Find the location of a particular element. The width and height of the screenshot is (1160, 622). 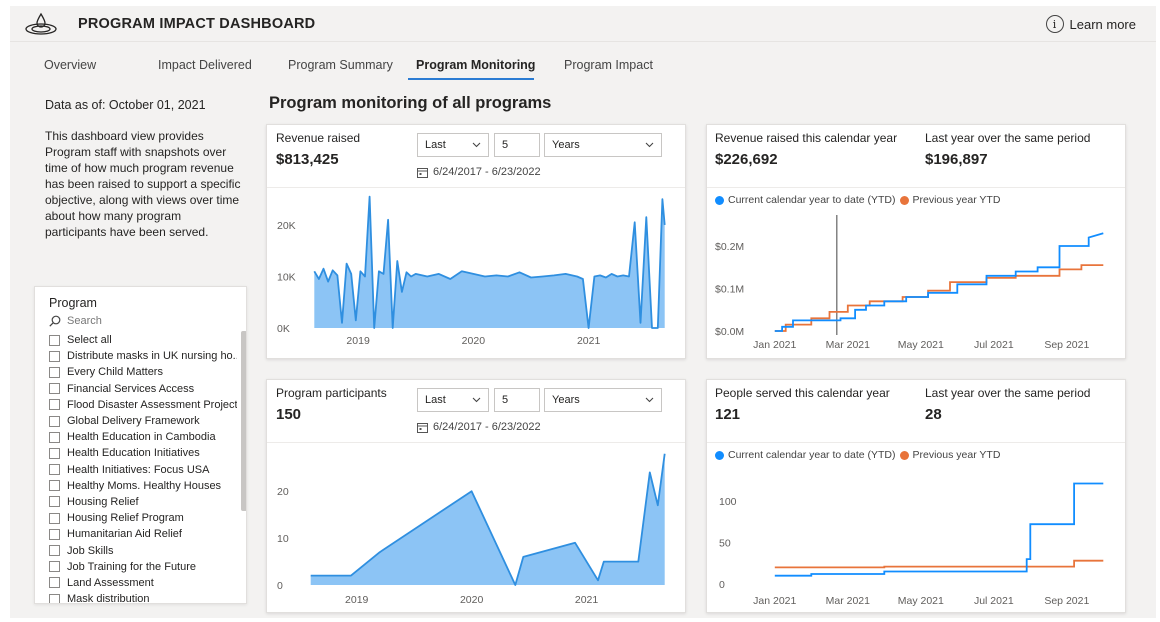

people-ytd-label: People served this calendar year is located at coordinates (802, 393).